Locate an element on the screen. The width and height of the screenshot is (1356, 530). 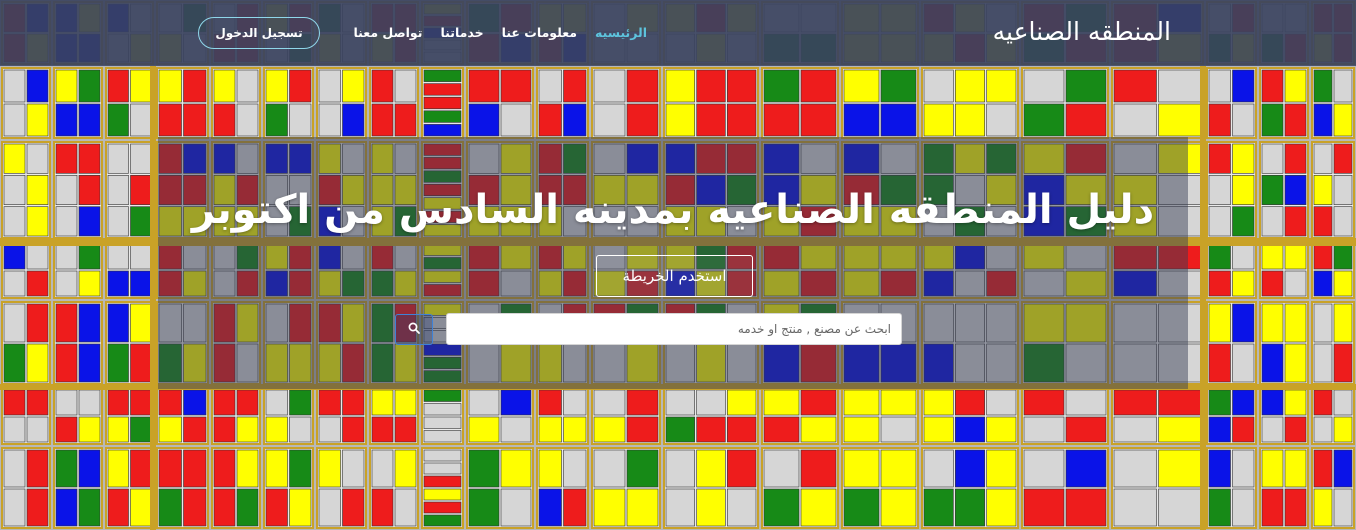
search-icon is located at coordinates (414, 329).